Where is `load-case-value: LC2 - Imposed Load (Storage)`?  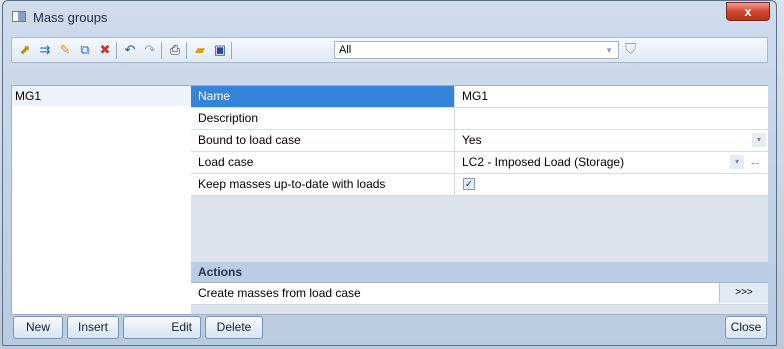
load-case-value: LC2 - Imposed Load (Storage) is located at coordinates (543, 162).